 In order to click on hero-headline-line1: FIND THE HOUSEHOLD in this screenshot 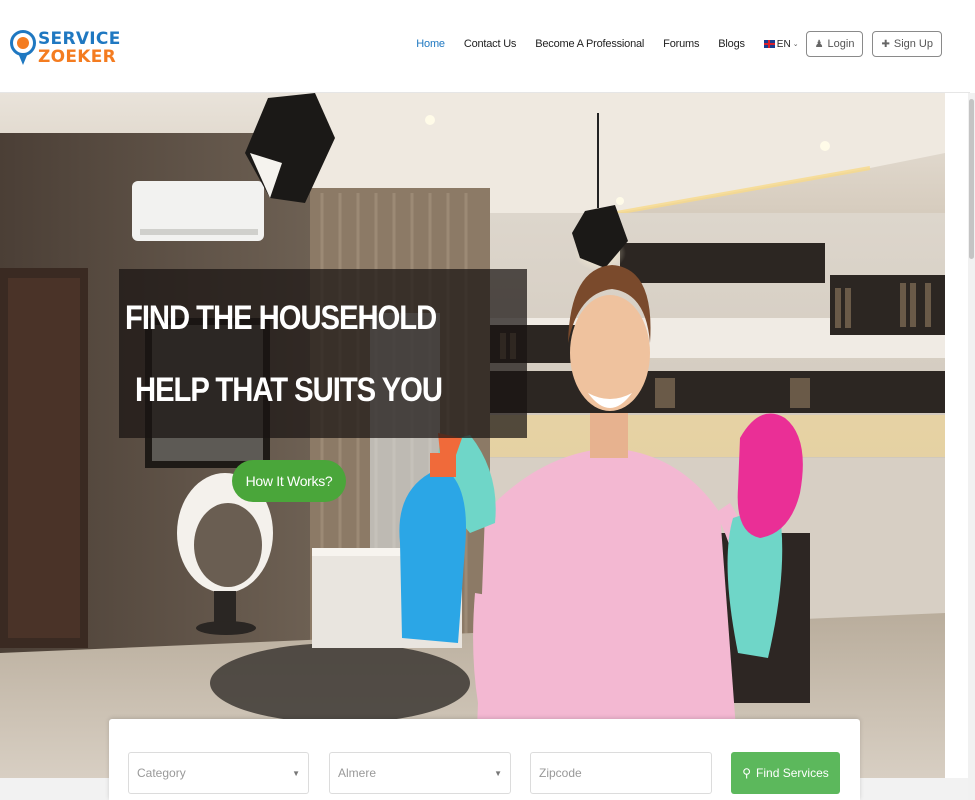, I will do `click(281, 318)`.